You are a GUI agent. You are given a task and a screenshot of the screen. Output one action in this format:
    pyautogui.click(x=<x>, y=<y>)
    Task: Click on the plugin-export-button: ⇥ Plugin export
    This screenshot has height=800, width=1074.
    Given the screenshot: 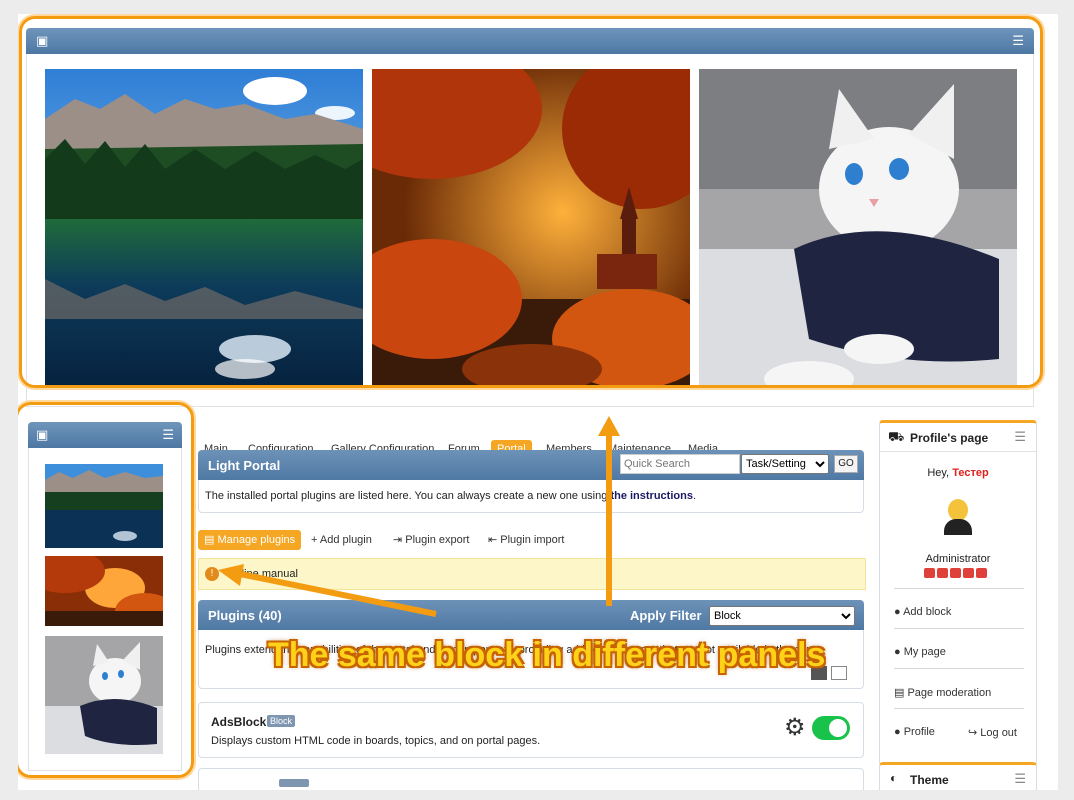 What is the action you would take?
    pyautogui.click(x=431, y=540)
    